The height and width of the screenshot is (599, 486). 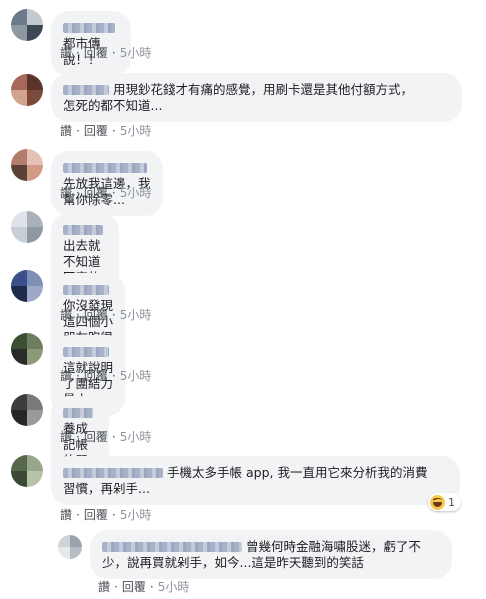 What do you see at coordinates (451, 502) in the screenshot?
I see `reaction-number: 1` at bounding box center [451, 502].